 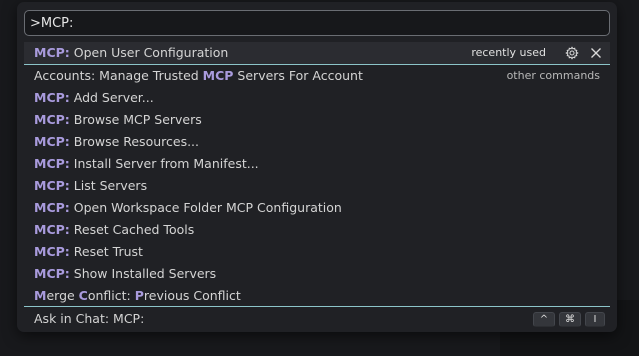 What do you see at coordinates (135, 119) in the screenshot?
I see `command-label: Browse MCP Servers` at bounding box center [135, 119].